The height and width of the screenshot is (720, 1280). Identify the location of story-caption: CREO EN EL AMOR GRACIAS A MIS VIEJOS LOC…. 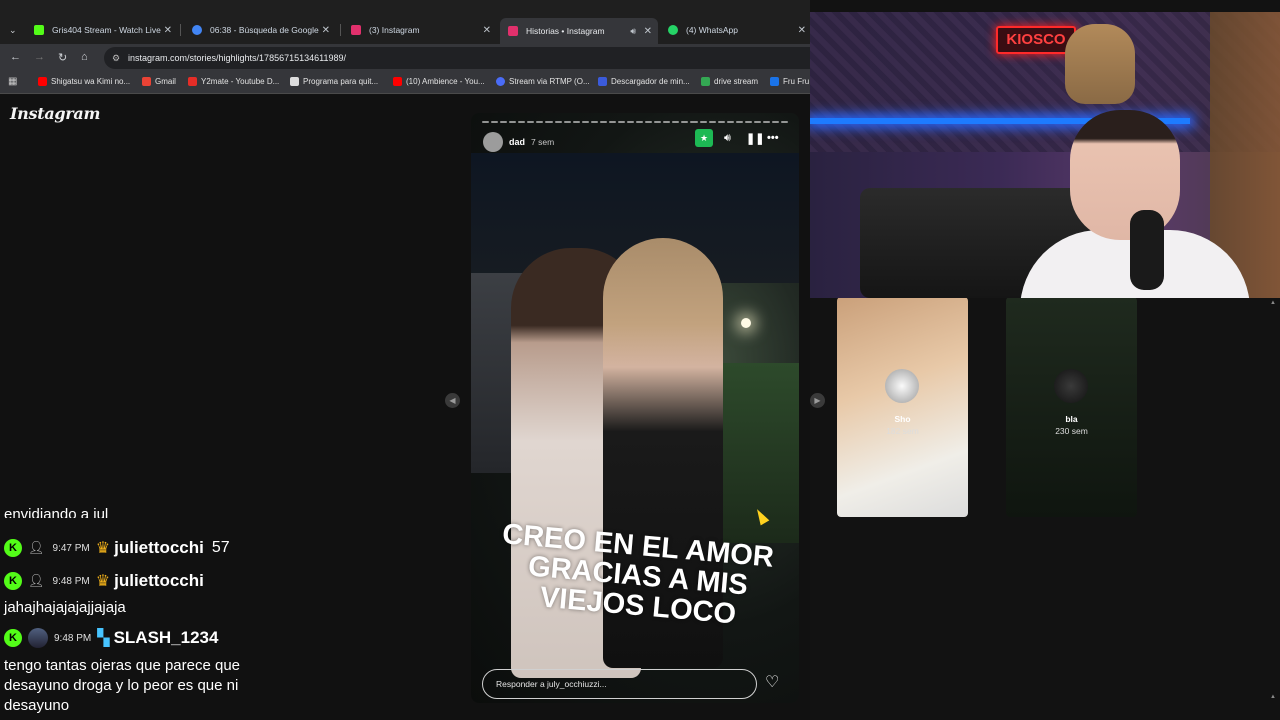
(638, 574).